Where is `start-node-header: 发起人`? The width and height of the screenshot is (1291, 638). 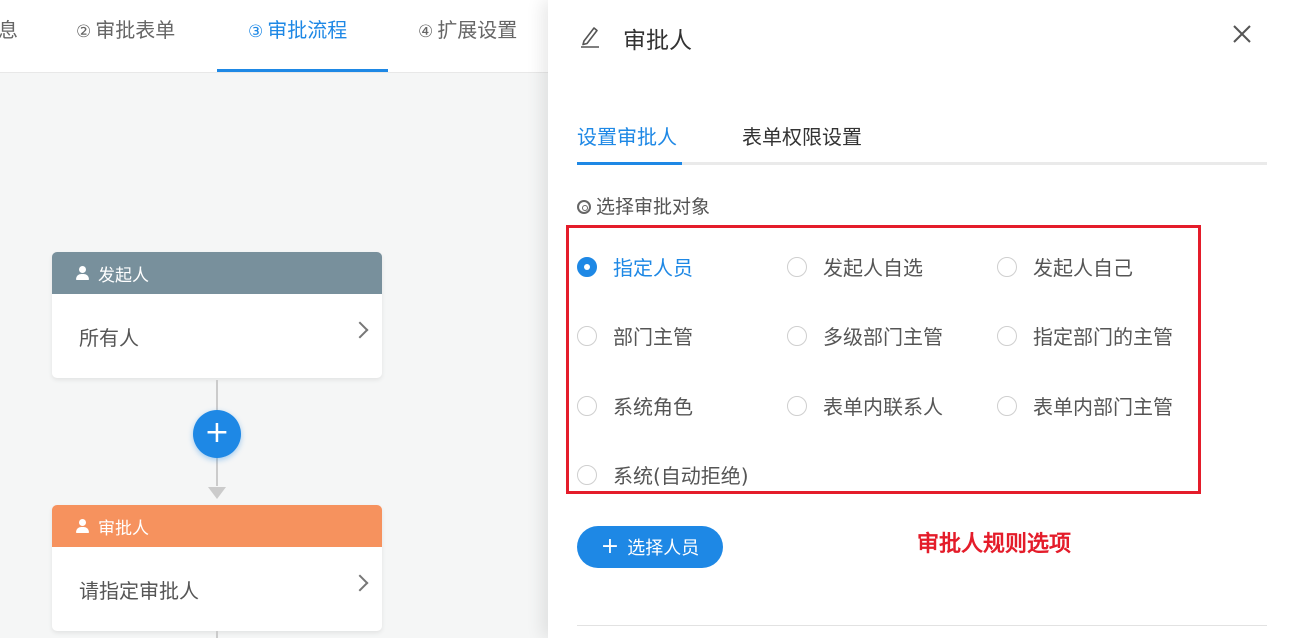 start-node-header: 发起人 is located at coordinates (217, 273).